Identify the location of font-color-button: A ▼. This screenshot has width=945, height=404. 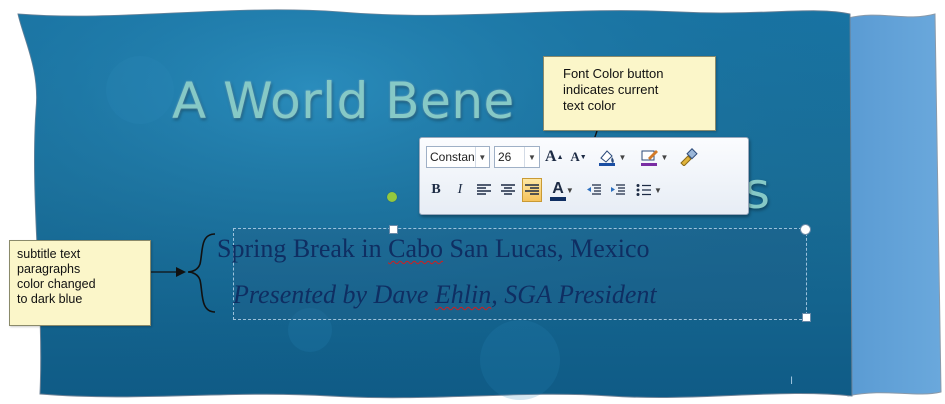
(563, 190).